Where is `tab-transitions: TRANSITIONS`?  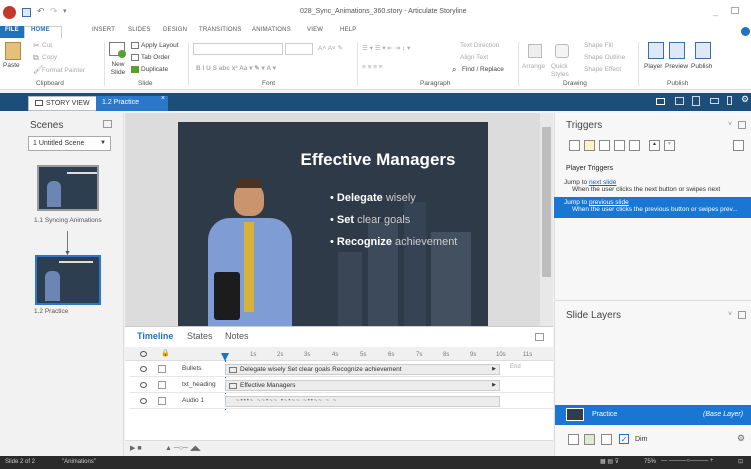
tab-transitions: TRANSITIONS is located at coordinates (220, 30).